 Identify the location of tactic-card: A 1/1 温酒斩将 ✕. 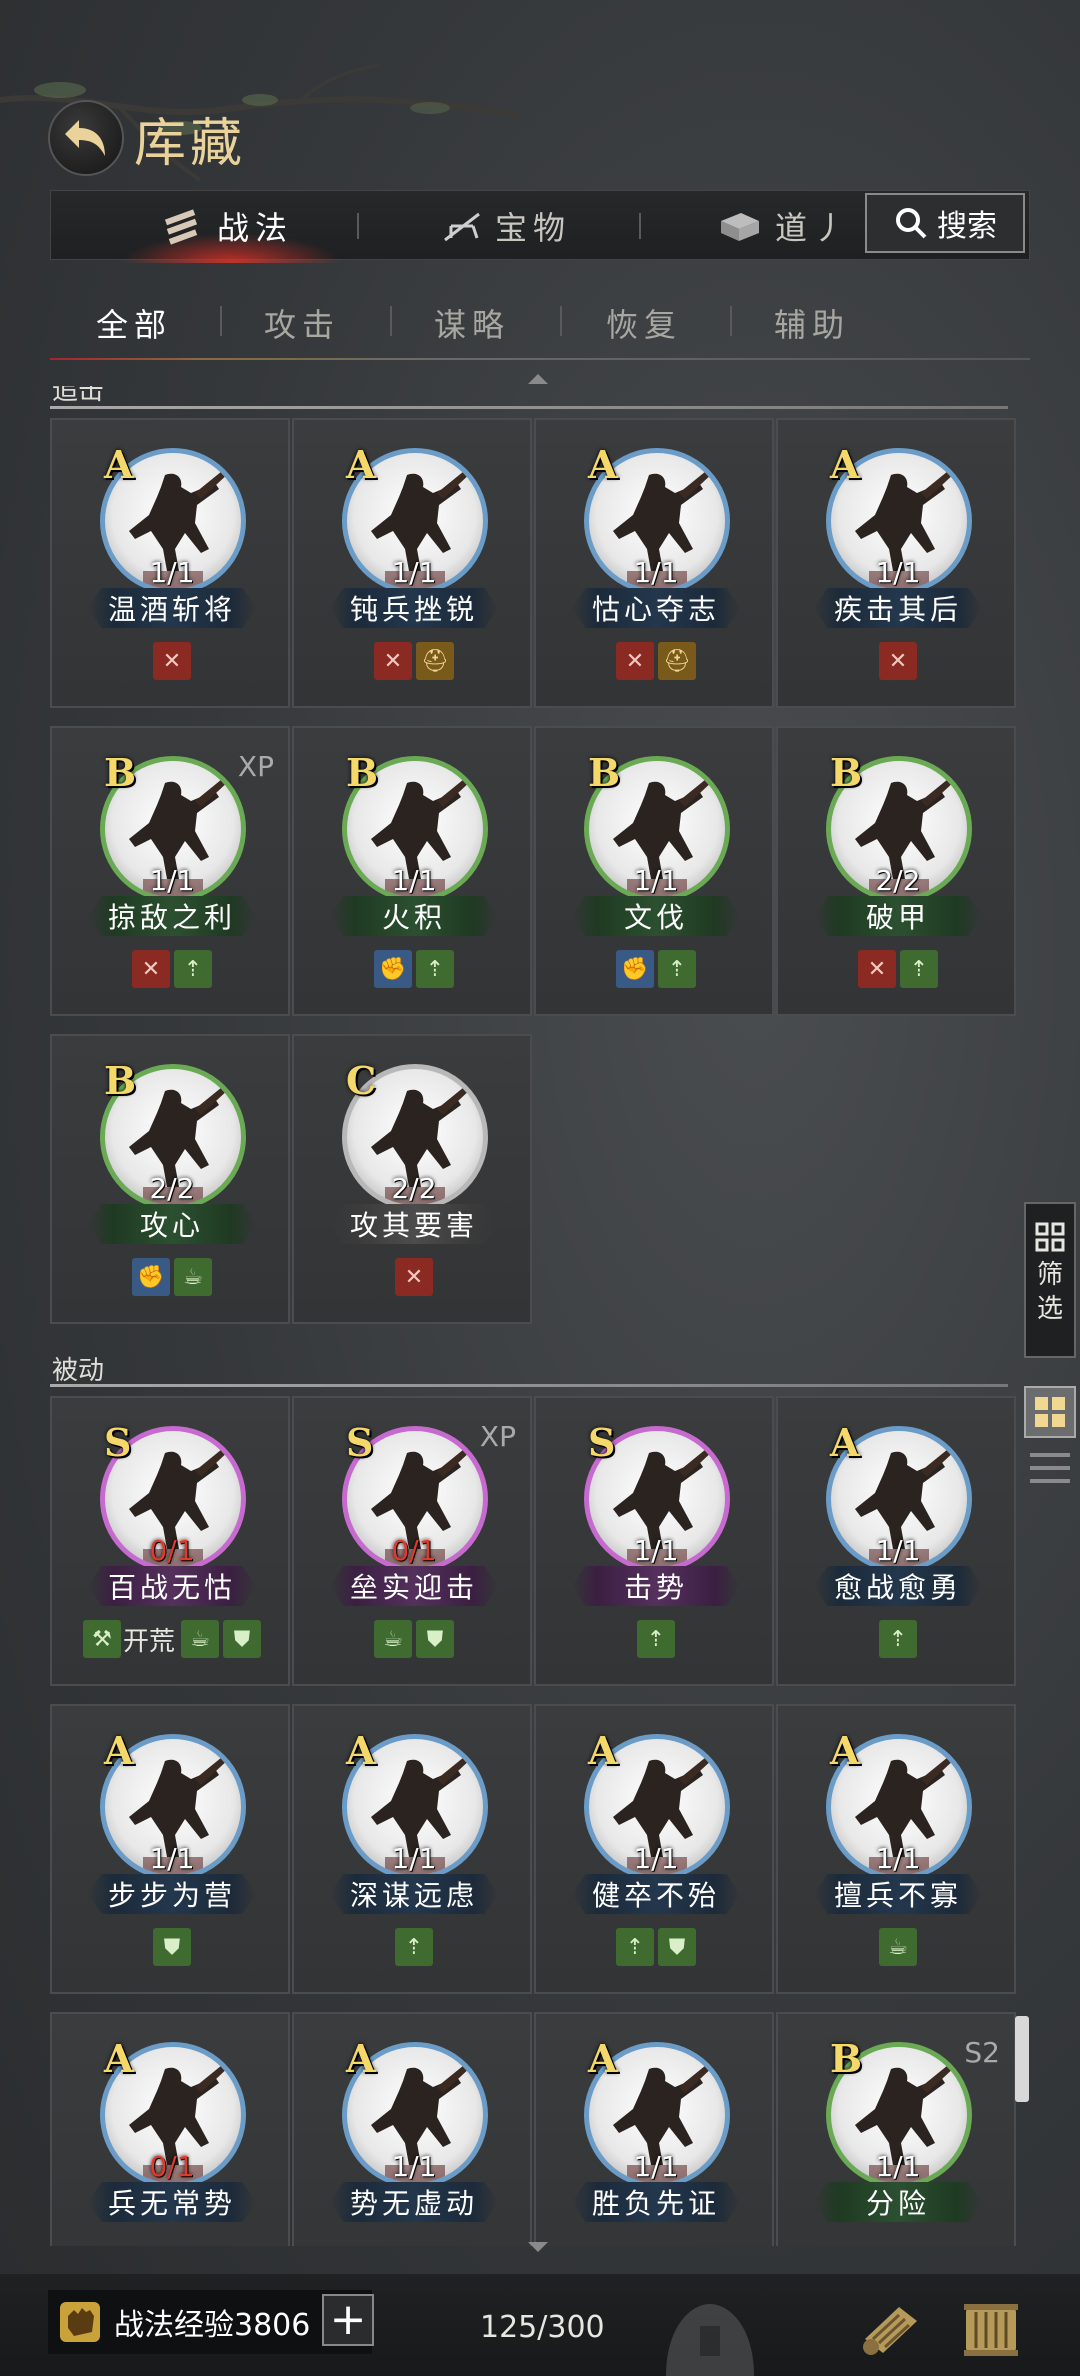
(170, 563).